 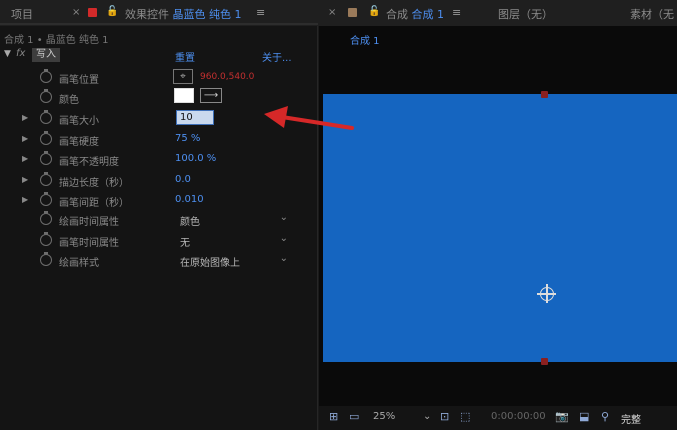 What do you see at coordinates (397, 14) in the screenshot?
I see `tab-composition-label: 合成` at bounding box center [397, 14].